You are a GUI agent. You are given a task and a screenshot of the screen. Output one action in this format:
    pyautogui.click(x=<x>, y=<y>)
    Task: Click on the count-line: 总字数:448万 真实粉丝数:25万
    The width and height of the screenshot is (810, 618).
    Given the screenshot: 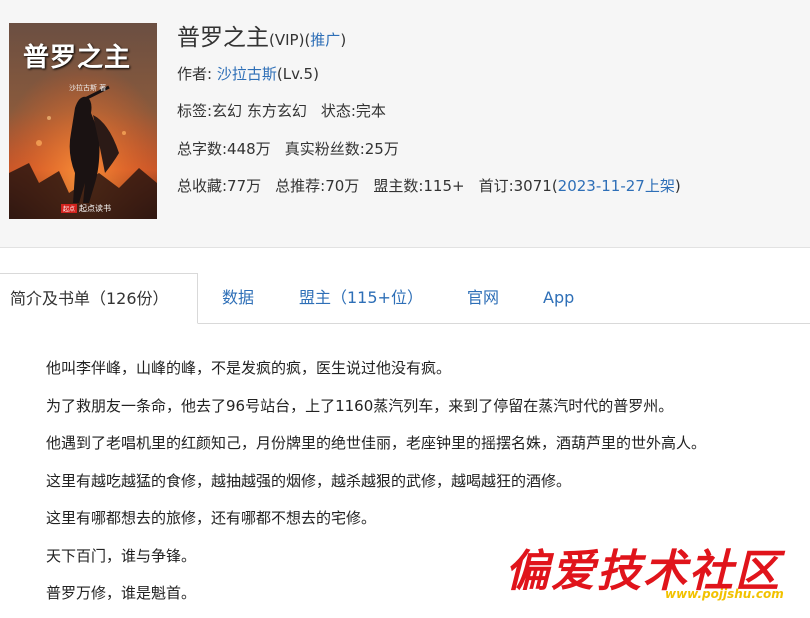 What is the action you would take?
    pyautogui.click(x=288, y=148)
    